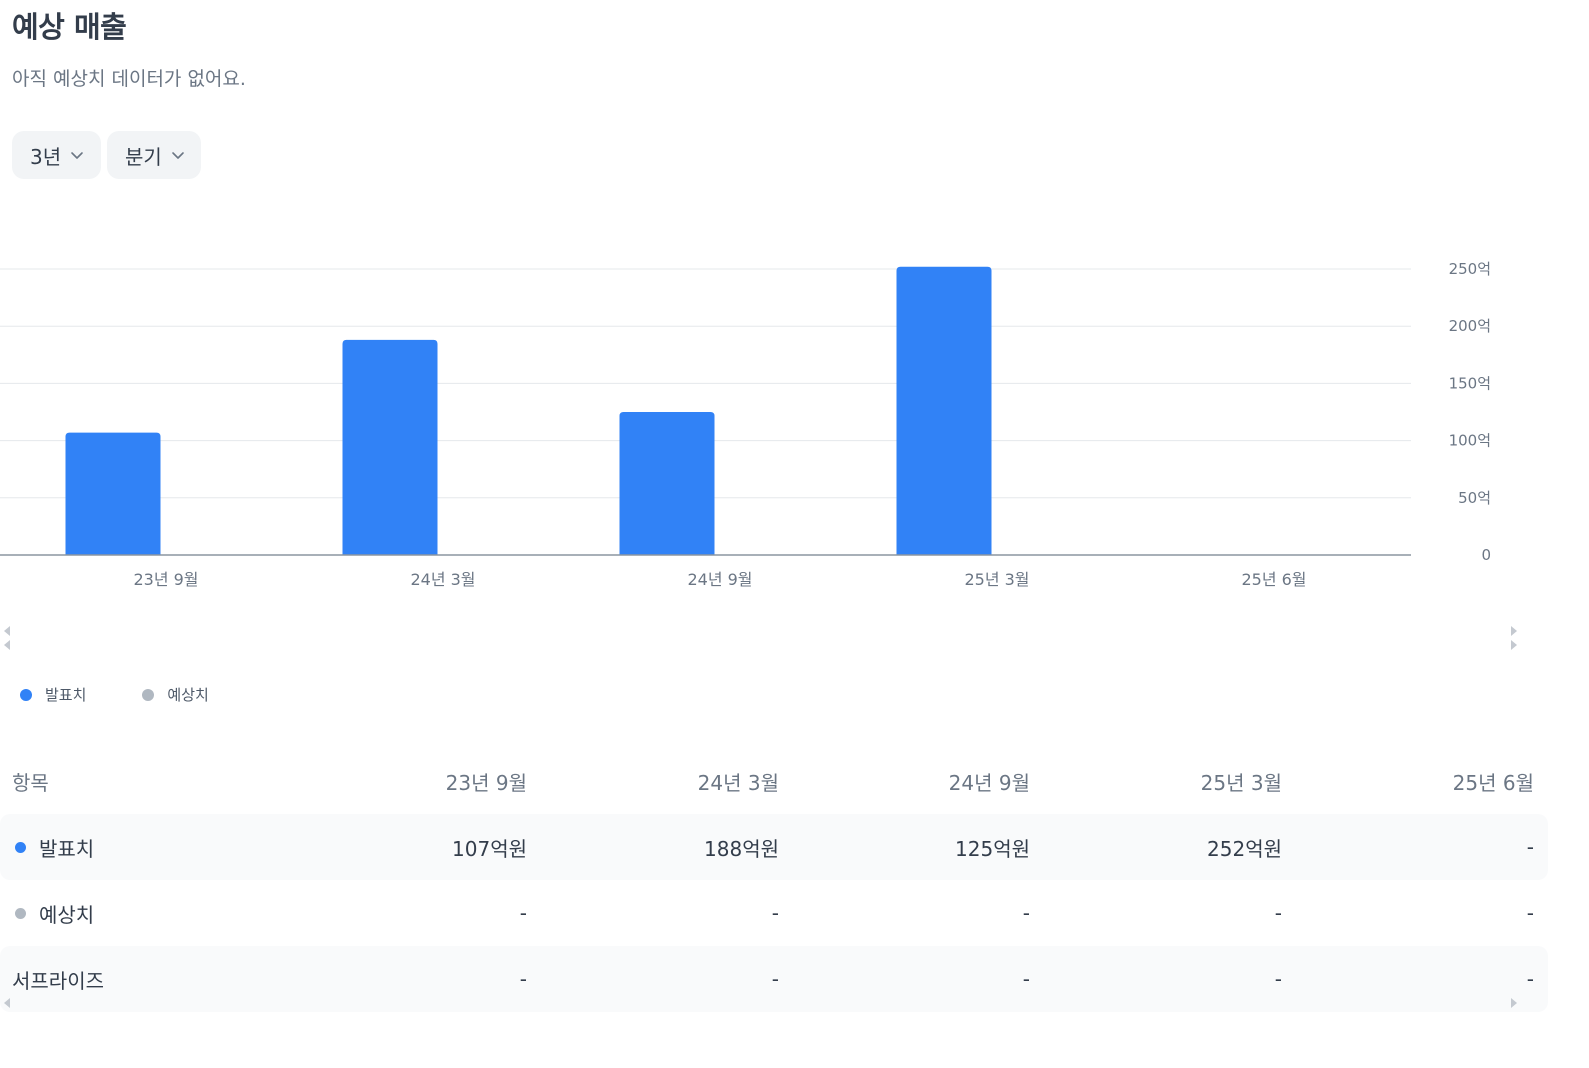 Image resolution: width=1589 pixels, height=1068 pixels. I want to click on table-row-reported: 발표치 107억원 188억원 125억원 252억원 -, so click(774, 847).